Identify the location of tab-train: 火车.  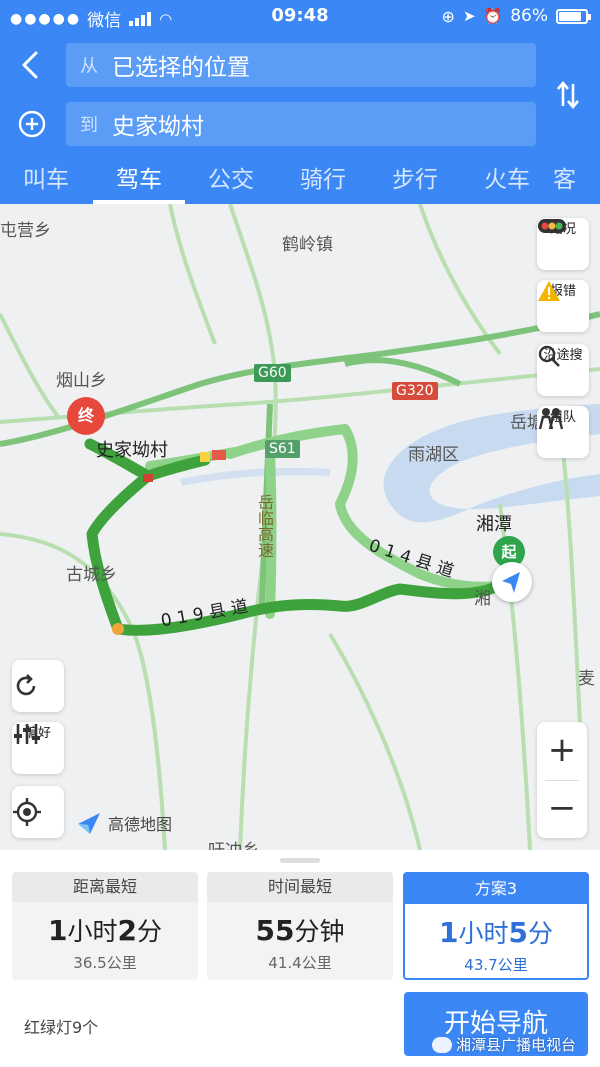
(507, 177).